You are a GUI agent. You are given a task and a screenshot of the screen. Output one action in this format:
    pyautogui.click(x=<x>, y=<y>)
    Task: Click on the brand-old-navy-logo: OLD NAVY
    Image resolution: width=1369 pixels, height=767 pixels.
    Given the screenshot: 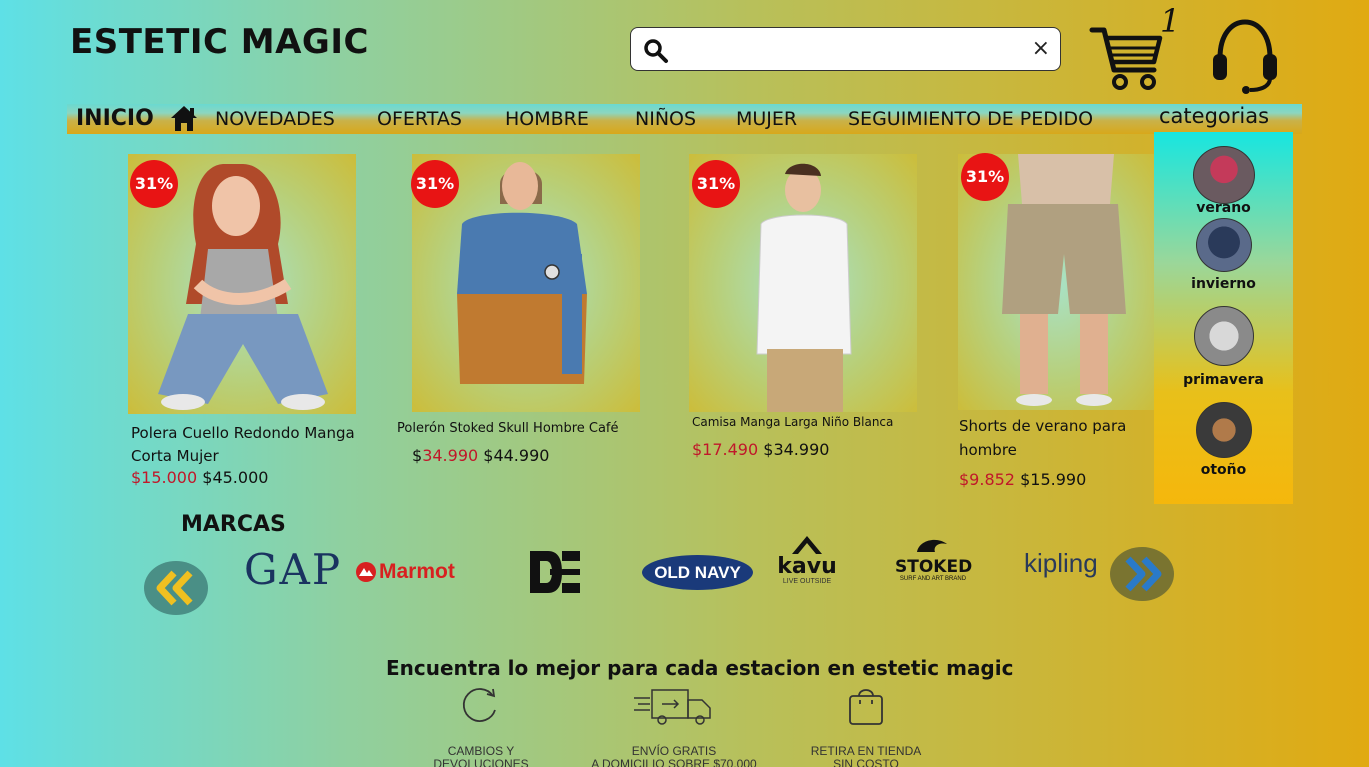 What is the action you would take?
    pyautogui.click(x=697, y=572)
    